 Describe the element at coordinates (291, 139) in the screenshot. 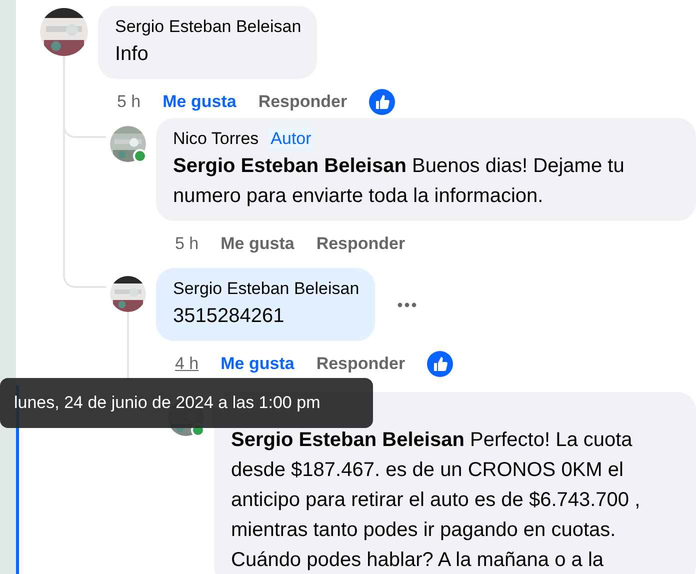

I see `author-badge: Autor` at that location.